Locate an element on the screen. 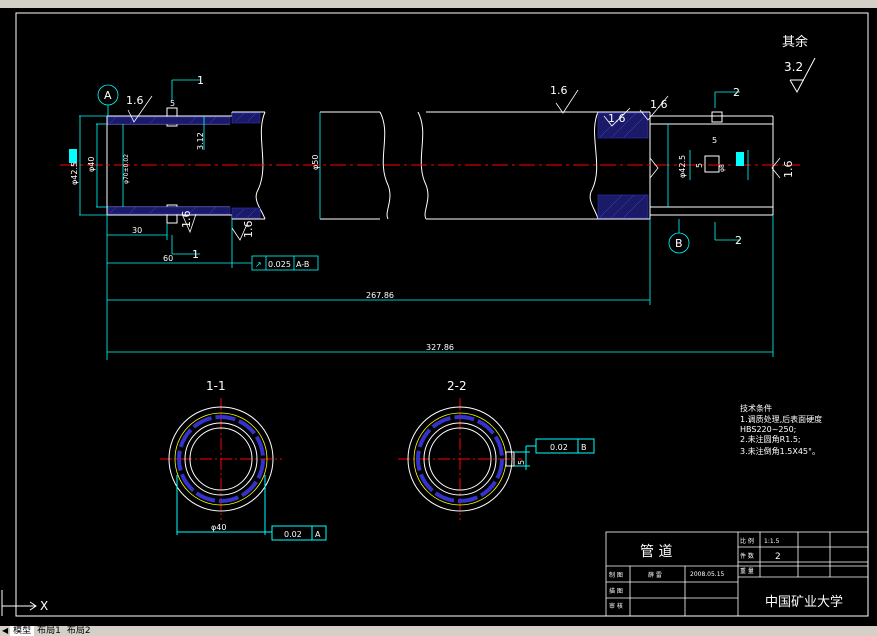  toolbar-strip is located at coordinates (438, 4).